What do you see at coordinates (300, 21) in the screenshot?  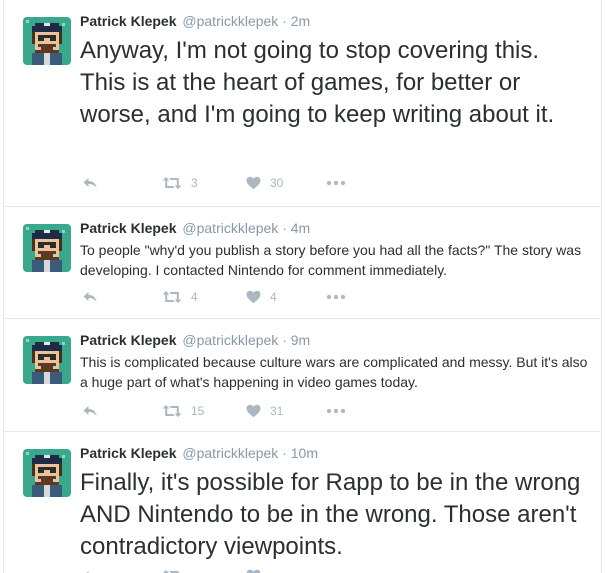 I see `timestamp: 2m` at bounding box center [300, 21].